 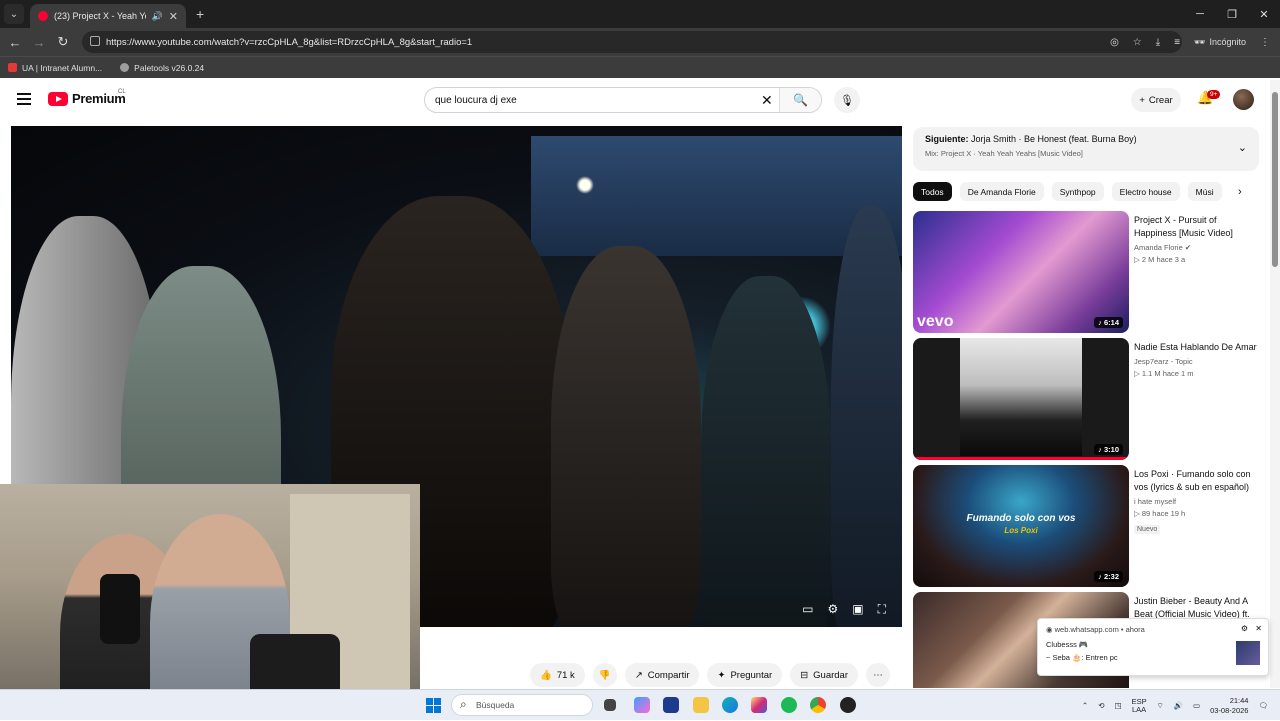 I want to click on speaker-icon: 🔊, so click(x=157, y=15).